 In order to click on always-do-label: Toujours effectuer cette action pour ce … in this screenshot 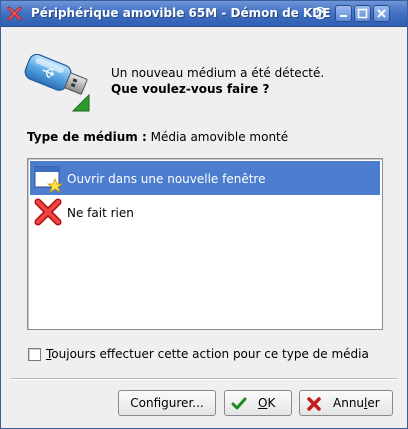, I will do `click(207, 354)`.